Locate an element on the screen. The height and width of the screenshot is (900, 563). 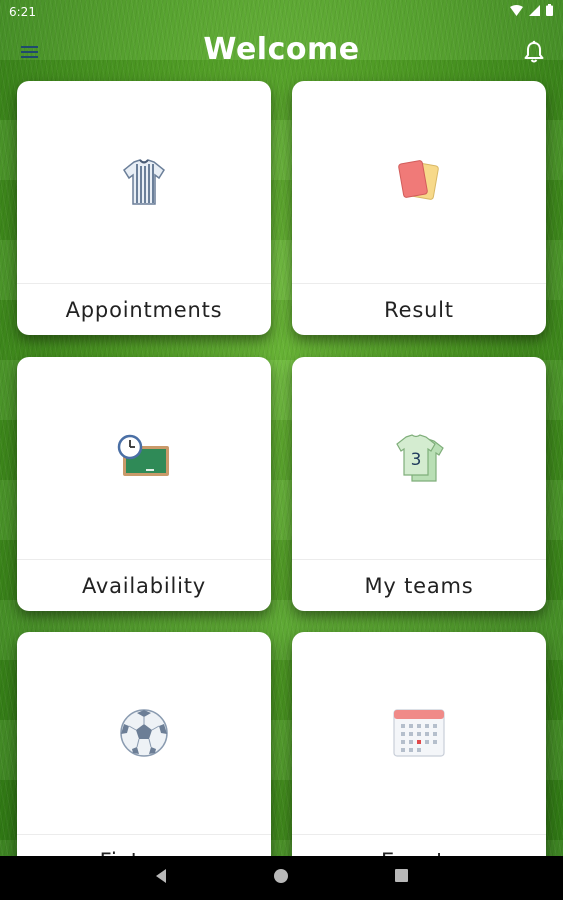
tile-events: Events is located at coordinates (419, 759).